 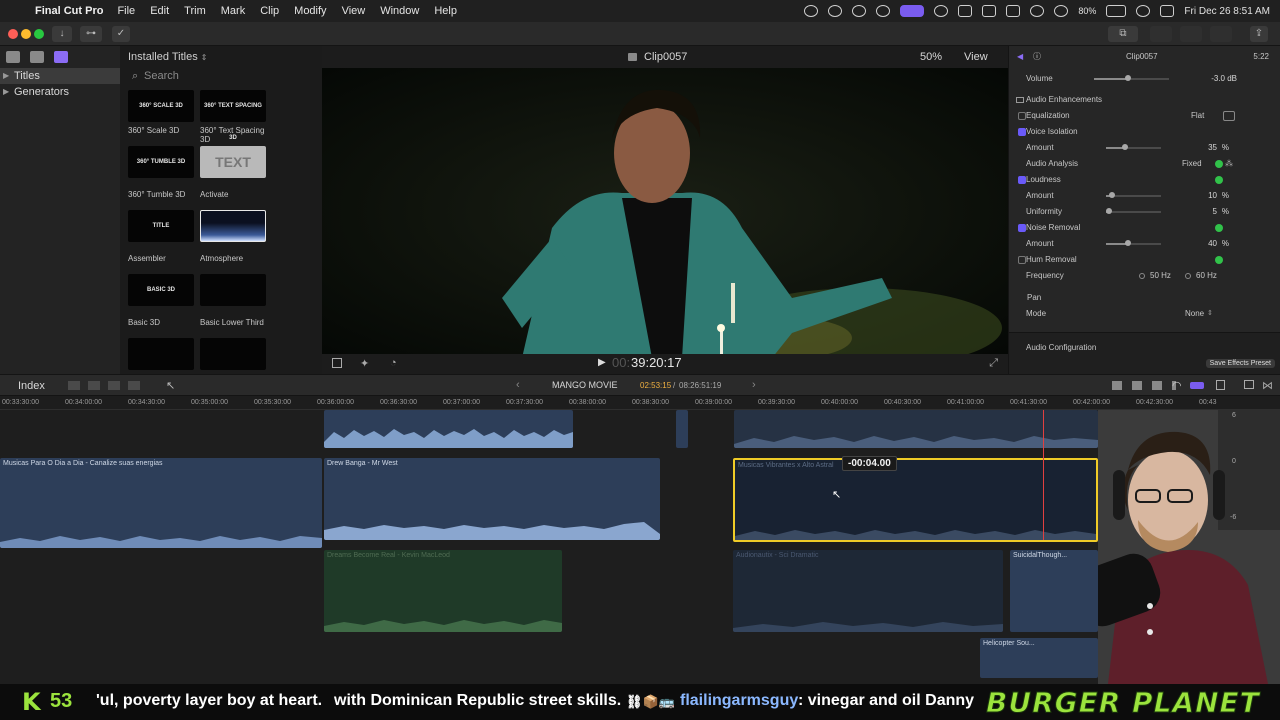 What do you see at coordinates (1013, 11) in the screenshot?
I see `display-icon` at bounding box center [1013, 11].